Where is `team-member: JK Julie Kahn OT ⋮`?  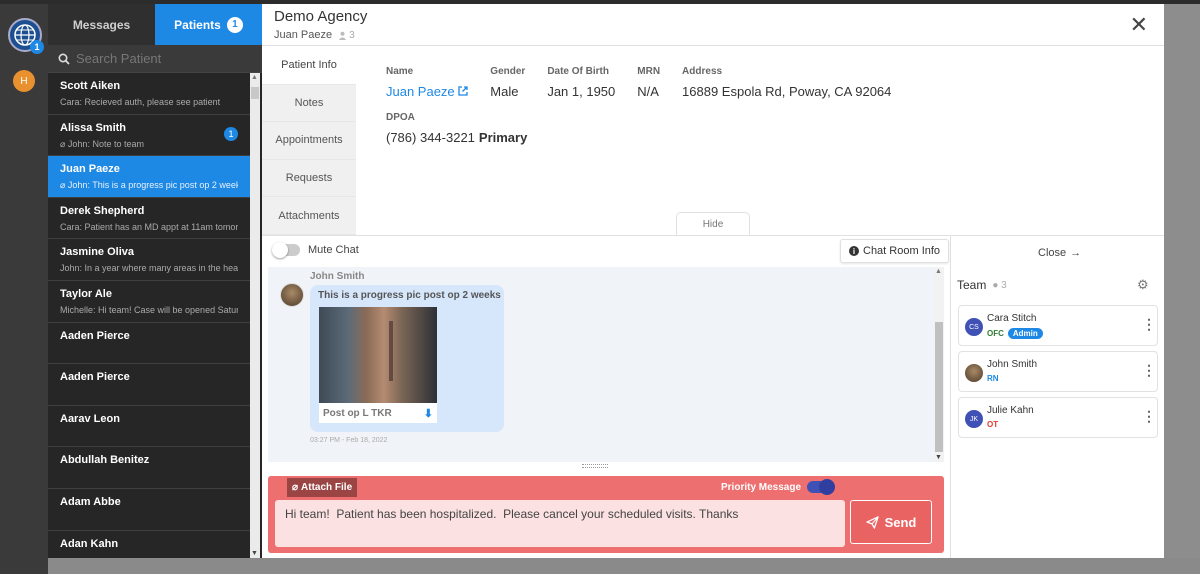 team-member: JK Julie Kahn OT ⋮ is located at coordinates (1058, 417).